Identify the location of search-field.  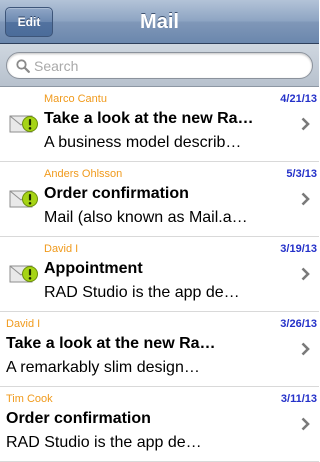
(159, 65).